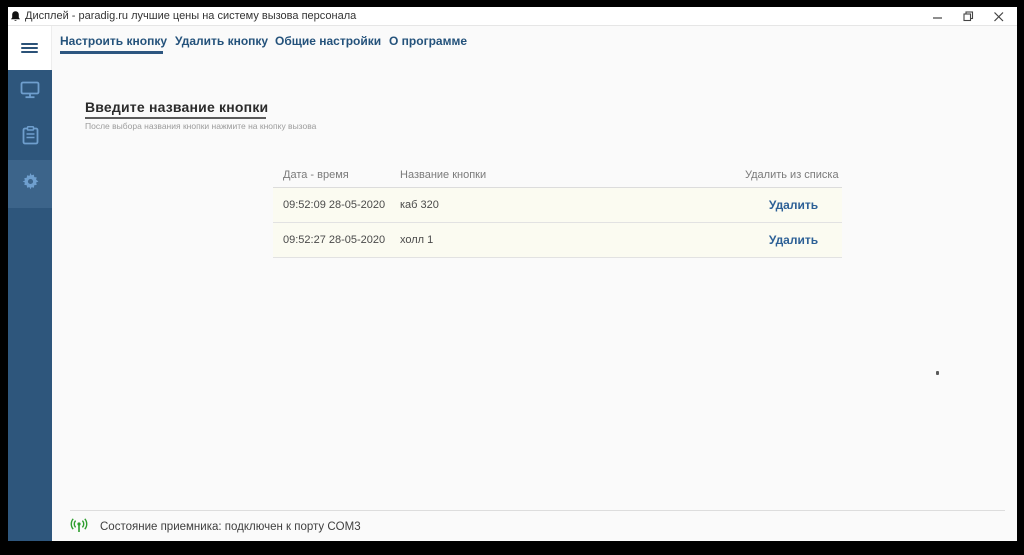 Image resolution: width=1024 pixels, height=555 pixels. I want to click on table-row: 09:52:27 28-05-2020 холл 1 Удалить, so click(557, 240).